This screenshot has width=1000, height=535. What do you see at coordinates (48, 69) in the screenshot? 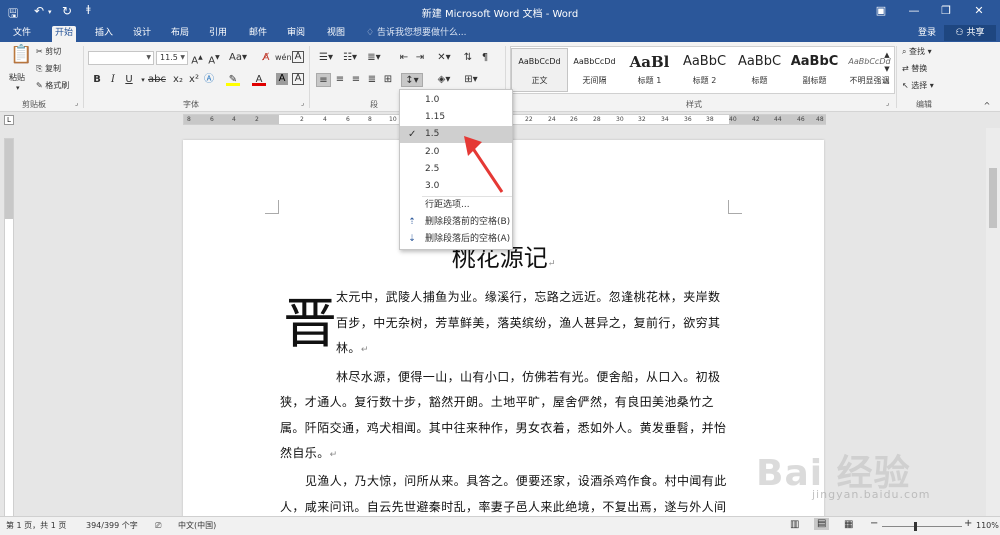
I see `copy-button: ⎘ 复制` at bounding box center [48, 69].